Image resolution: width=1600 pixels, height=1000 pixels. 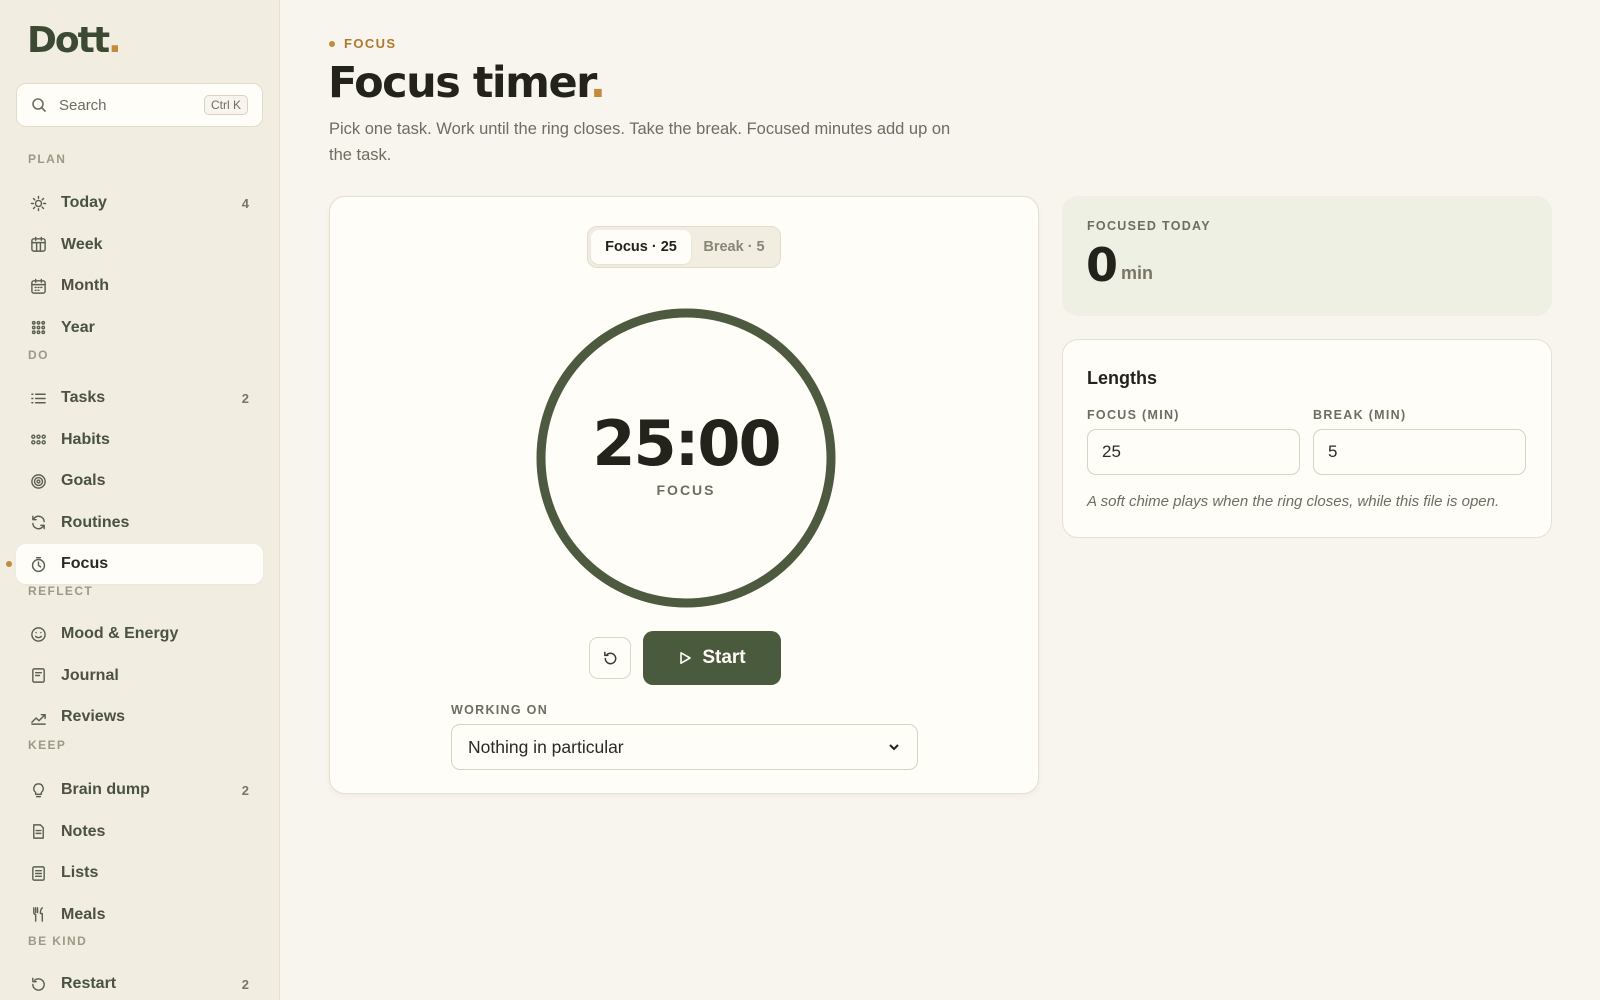 I want to click on reset-button, so click(x=610, y=658).